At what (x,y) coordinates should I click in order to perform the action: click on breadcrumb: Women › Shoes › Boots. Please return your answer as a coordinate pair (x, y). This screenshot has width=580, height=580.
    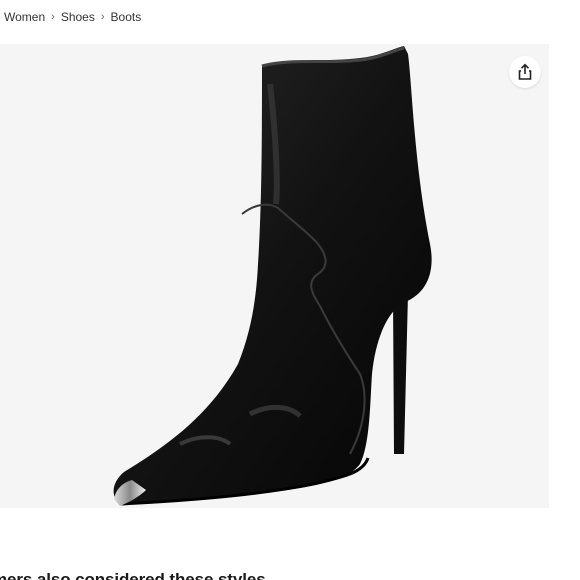
    Looking at the image, I should click on (72, 17).